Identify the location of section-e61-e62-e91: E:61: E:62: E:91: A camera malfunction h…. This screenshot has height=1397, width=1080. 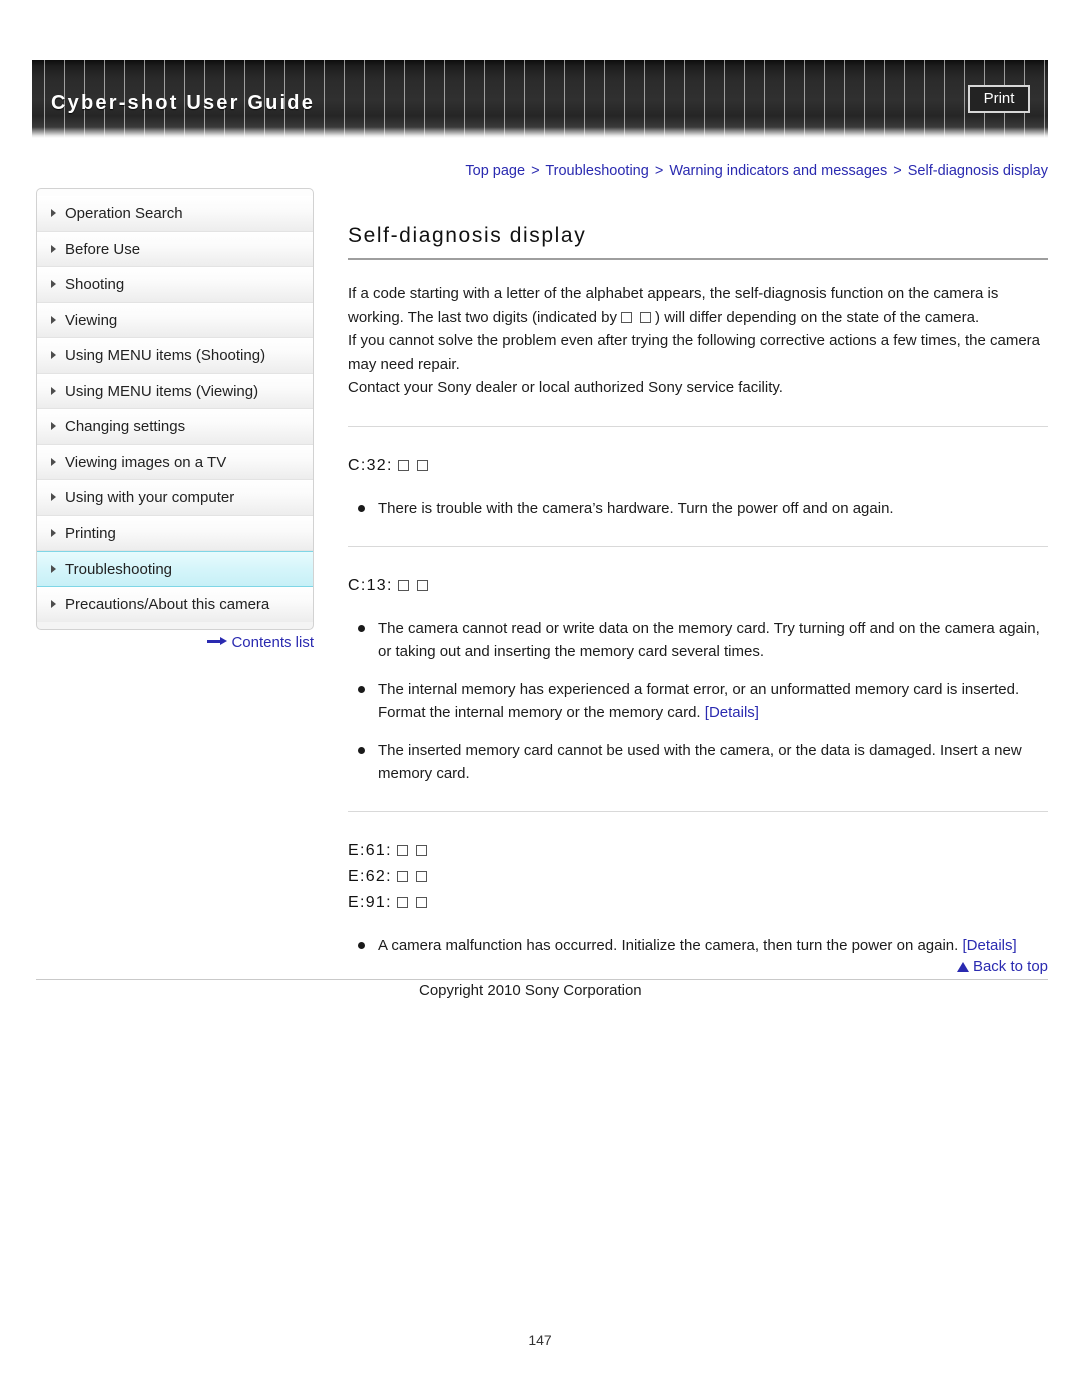
(698, 897).